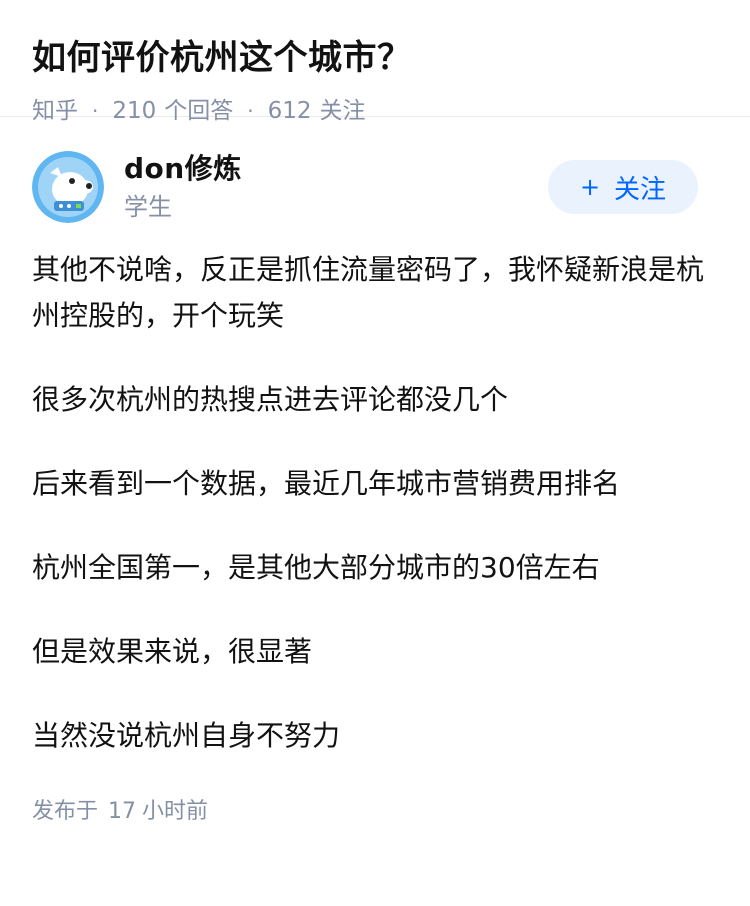  Describe the element at coordinates (148, 207) in the screenshot. I see `author-headline: 学生` at that location.